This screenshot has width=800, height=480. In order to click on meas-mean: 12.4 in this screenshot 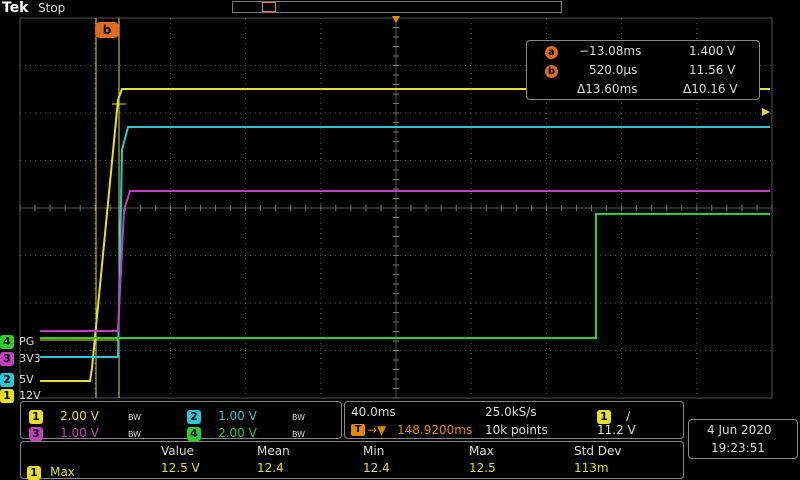, I will do `click(270, 468)`.